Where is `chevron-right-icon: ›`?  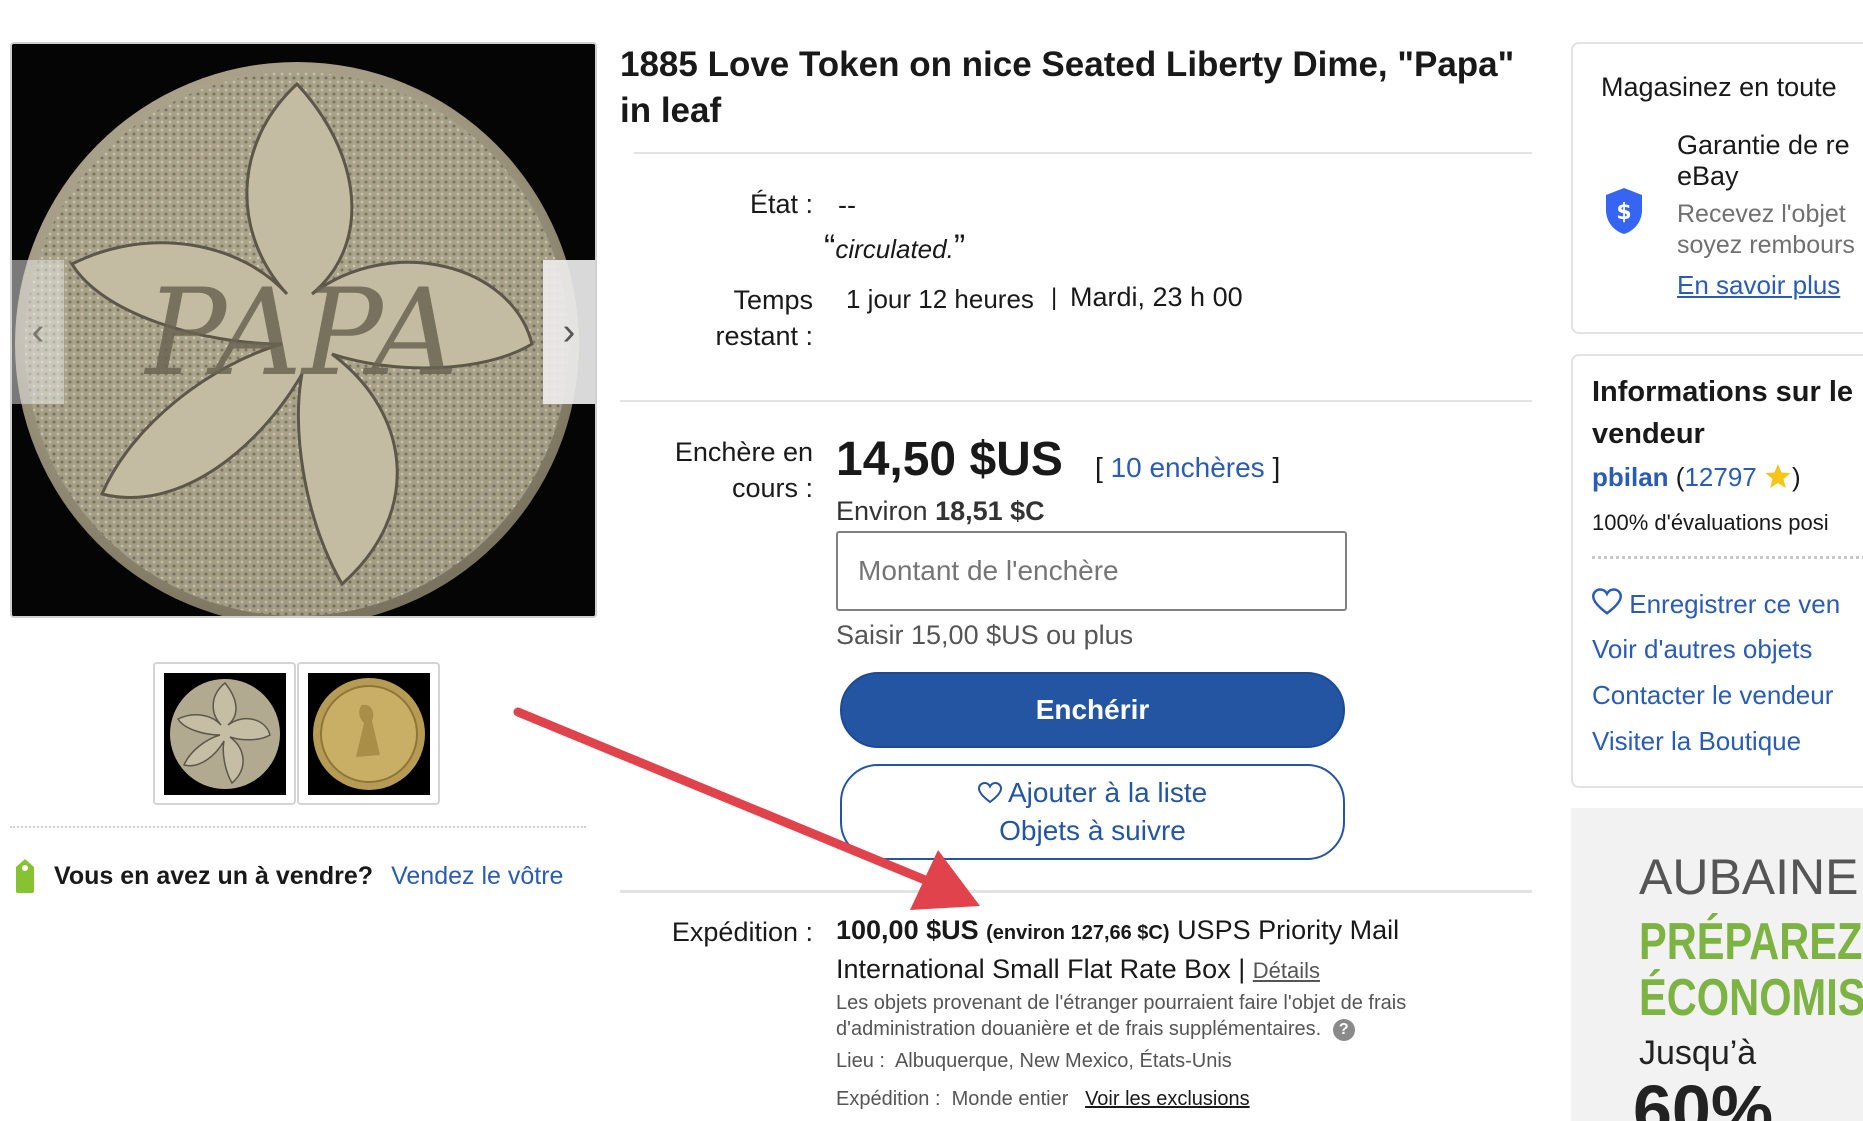 chevron-right-icon: › is located at coordinates (569, 331).